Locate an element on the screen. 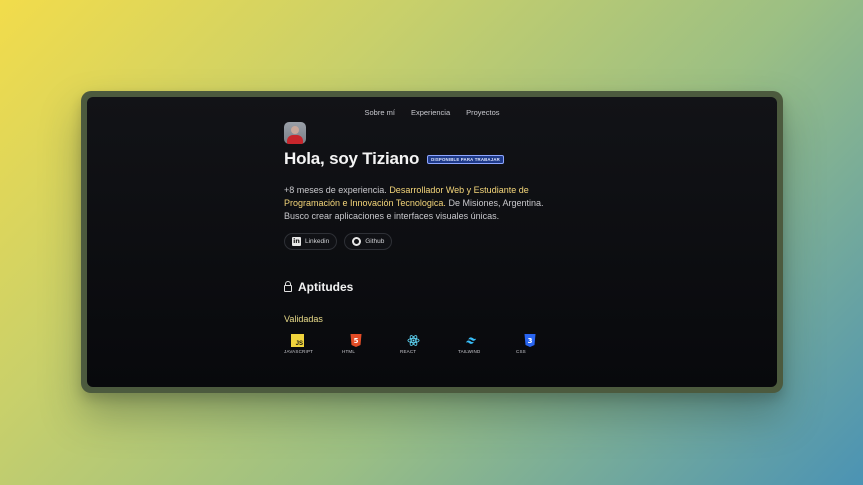 The height and width of the screenshot is (485, 863). skill-label: HTML is located at coordinates (349, 351).